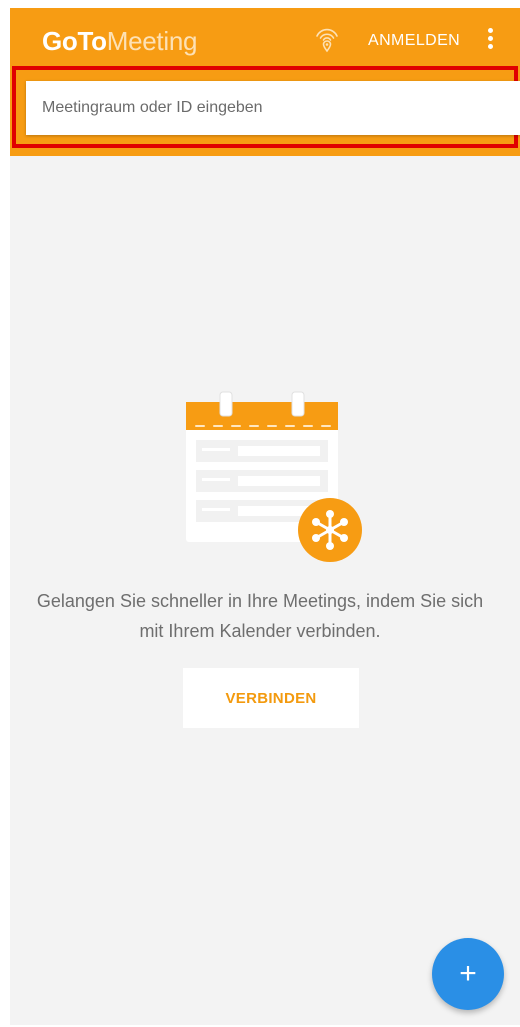 The image size is (520, 1027). What do you see at coordinates (327, 39) in the screenshot?
I see `wifi-signal-icon` at bounding box center [327, 39].